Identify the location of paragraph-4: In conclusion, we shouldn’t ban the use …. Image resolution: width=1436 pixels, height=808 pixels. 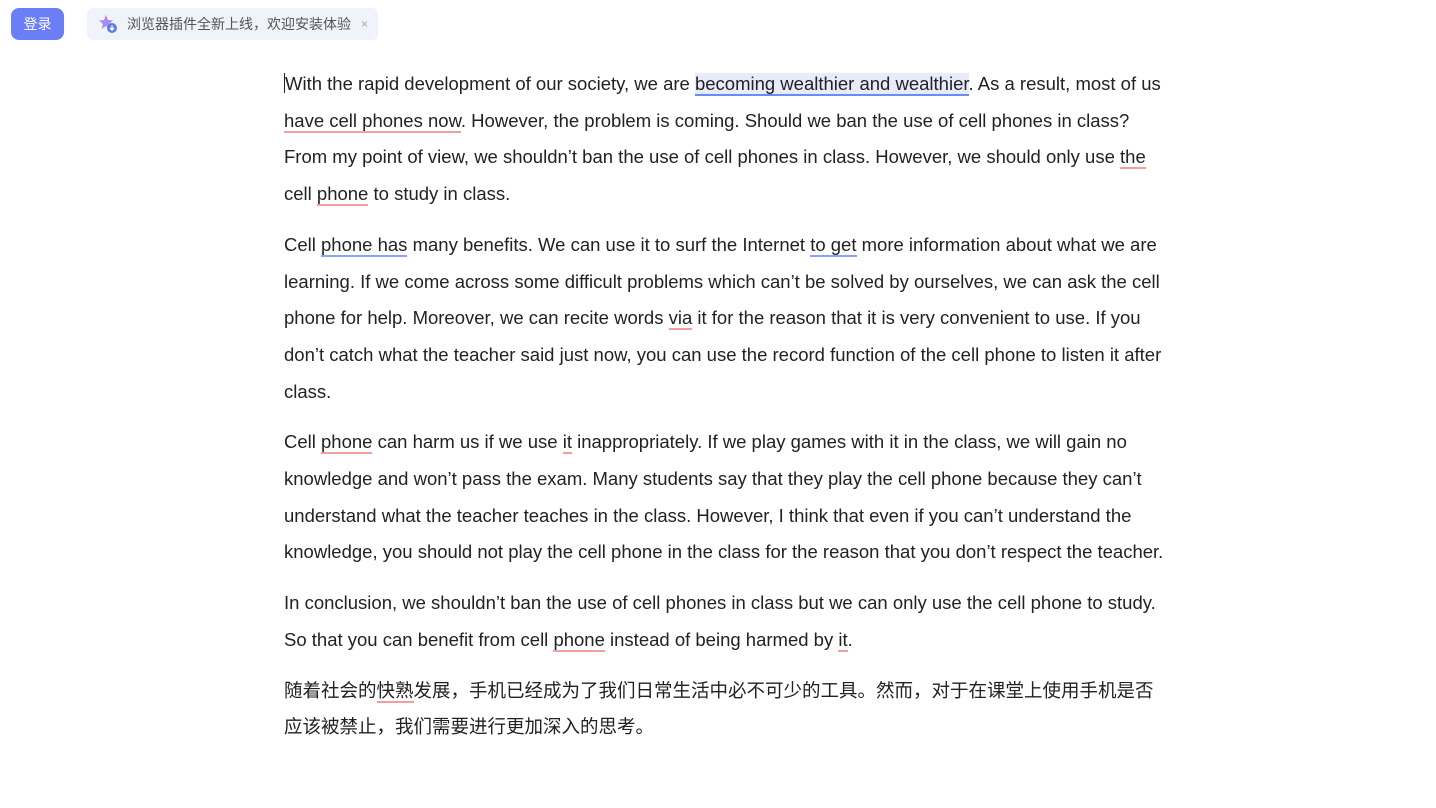
(724, 621).